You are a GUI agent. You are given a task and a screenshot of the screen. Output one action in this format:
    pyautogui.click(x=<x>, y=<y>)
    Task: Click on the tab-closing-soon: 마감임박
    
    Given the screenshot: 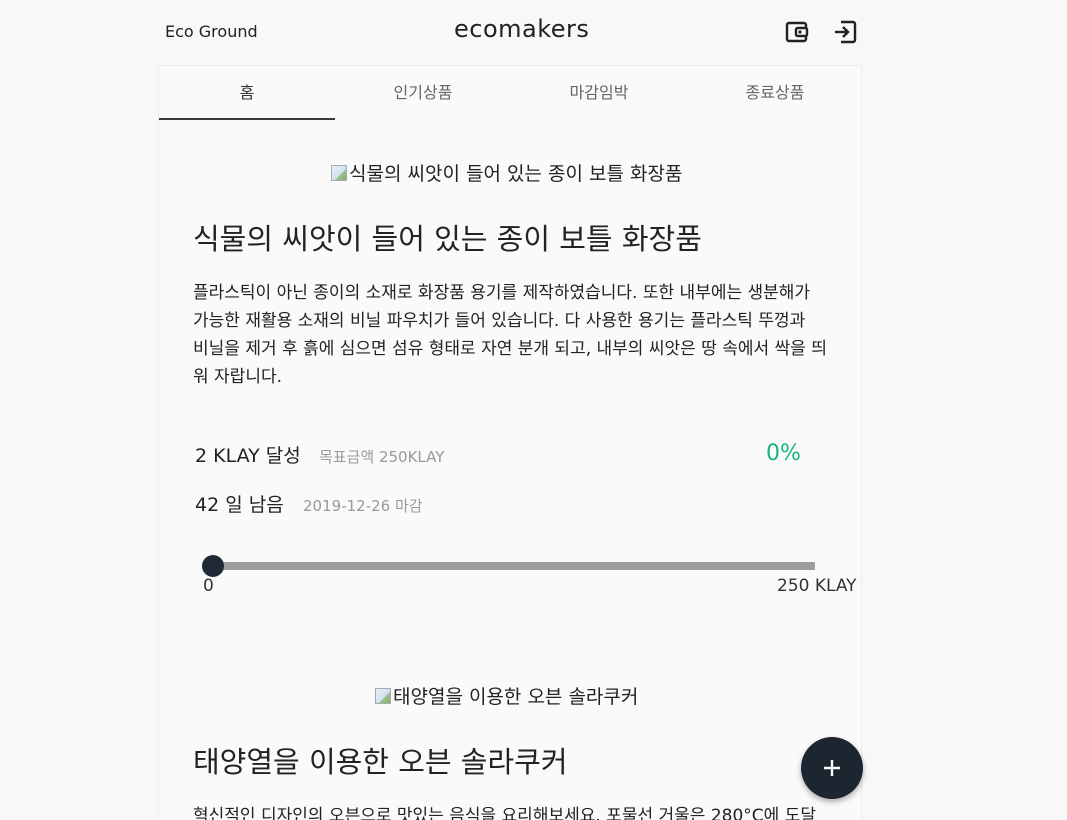 What is the action you would take?
    pyautogui.click(x=599, y=93)
    